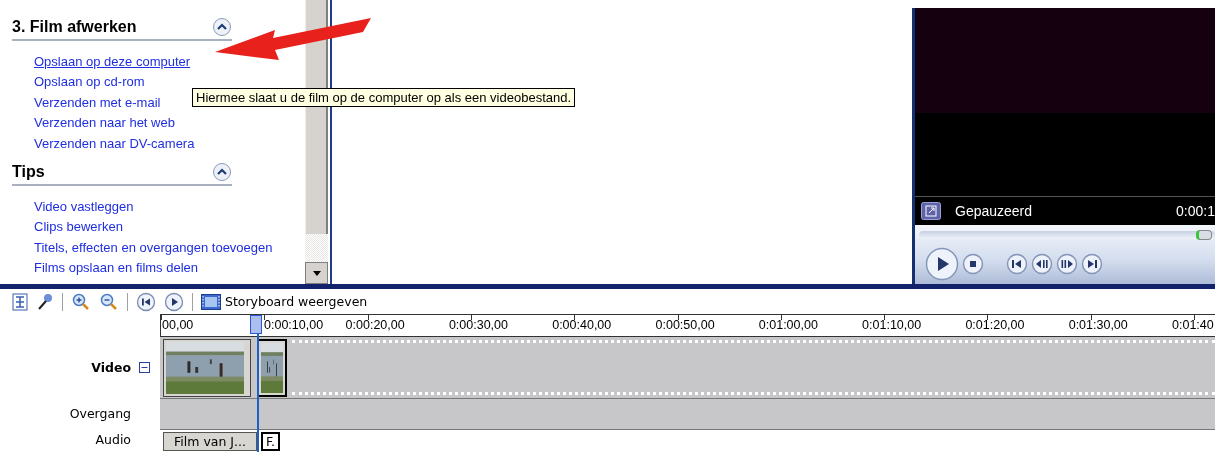 The height and width of the screenshot is (452, 1215). I want to click on section-title: Tips, so click(28, 172).